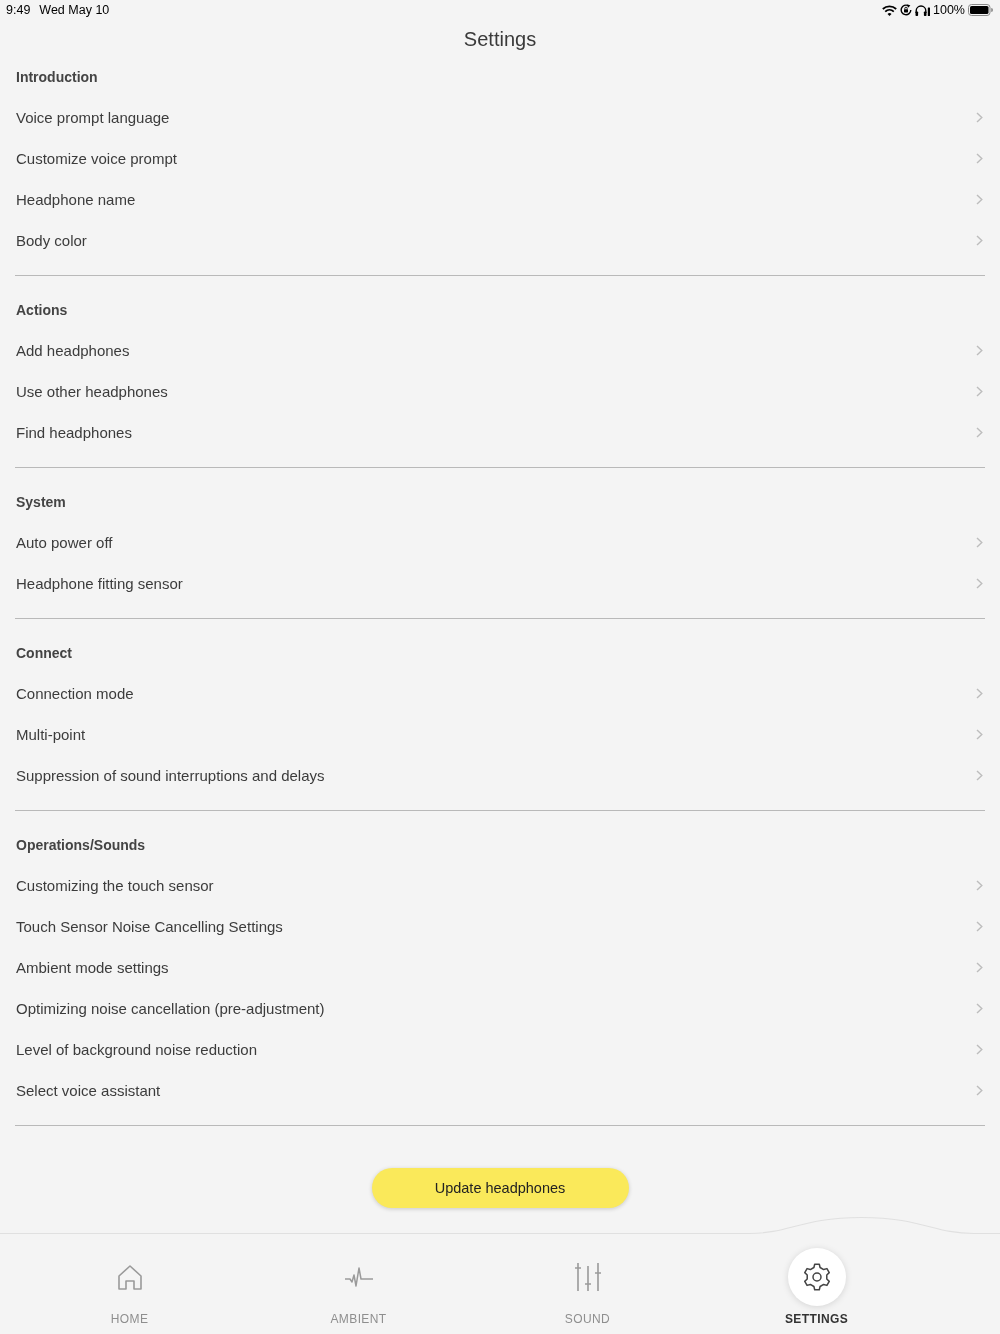 The image size is (1000, 1334). I want to click on settings-row: Customizing the touch sensor, so click(500, 885).